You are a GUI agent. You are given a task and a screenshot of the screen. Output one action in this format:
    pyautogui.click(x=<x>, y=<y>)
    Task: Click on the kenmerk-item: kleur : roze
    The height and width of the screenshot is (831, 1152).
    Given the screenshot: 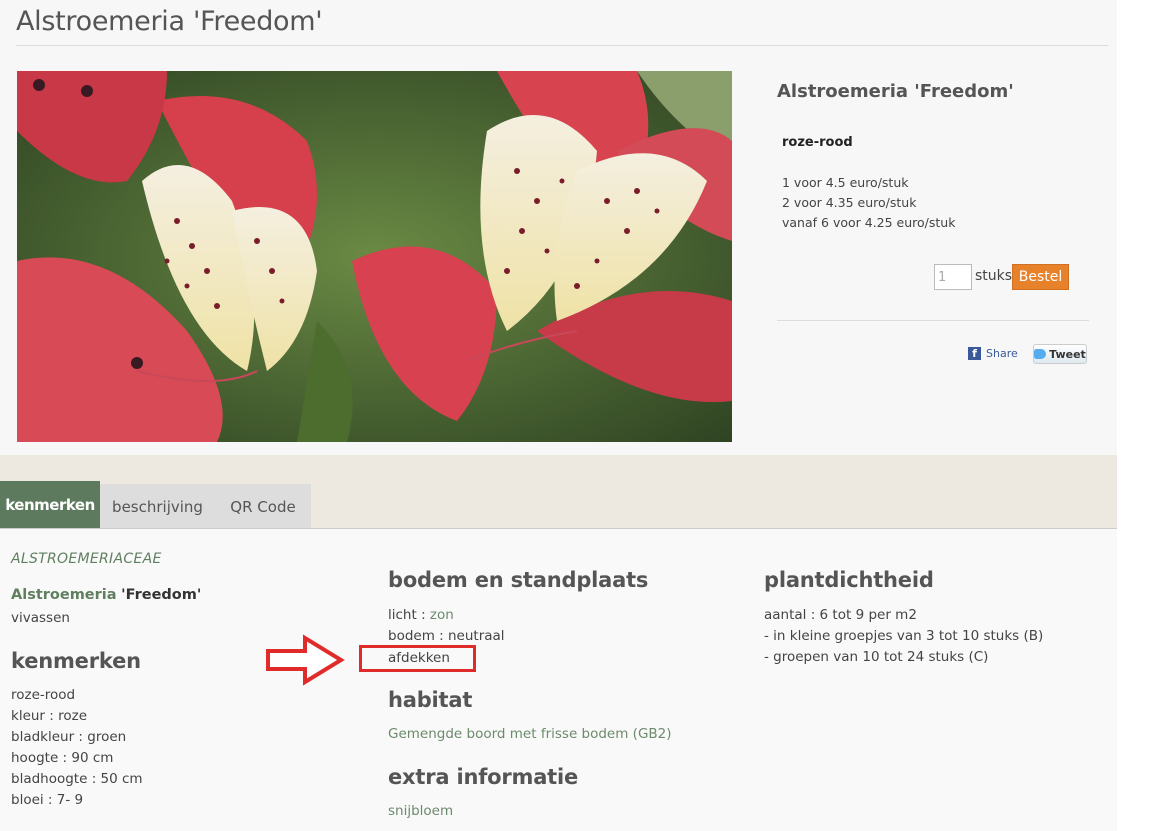 What is the action you would take?
    pyautogui.click(x=49, y=716)
    